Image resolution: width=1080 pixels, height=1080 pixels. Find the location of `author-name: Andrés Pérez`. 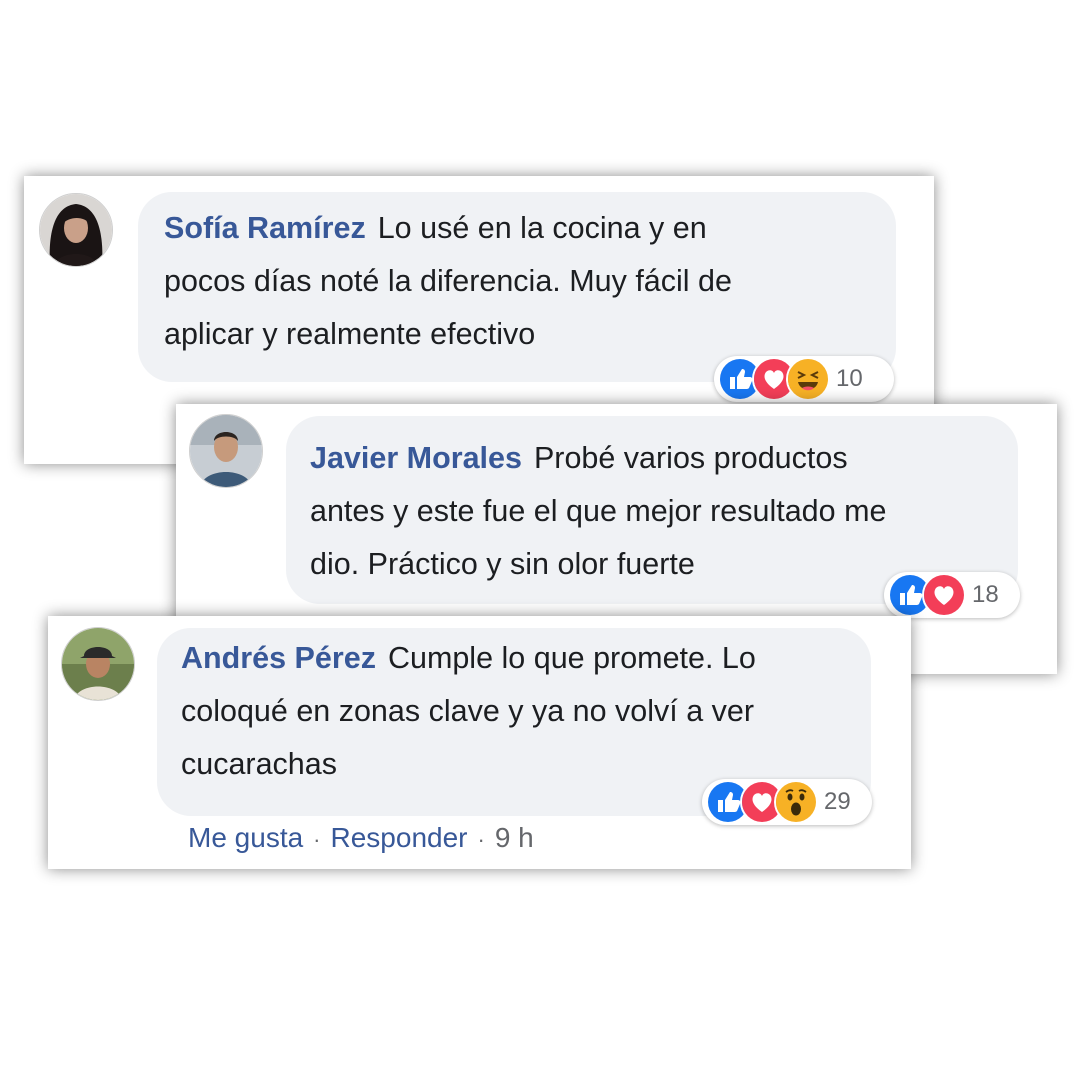

author-name: Andrés Pérez is located at coordinates (278, 658).